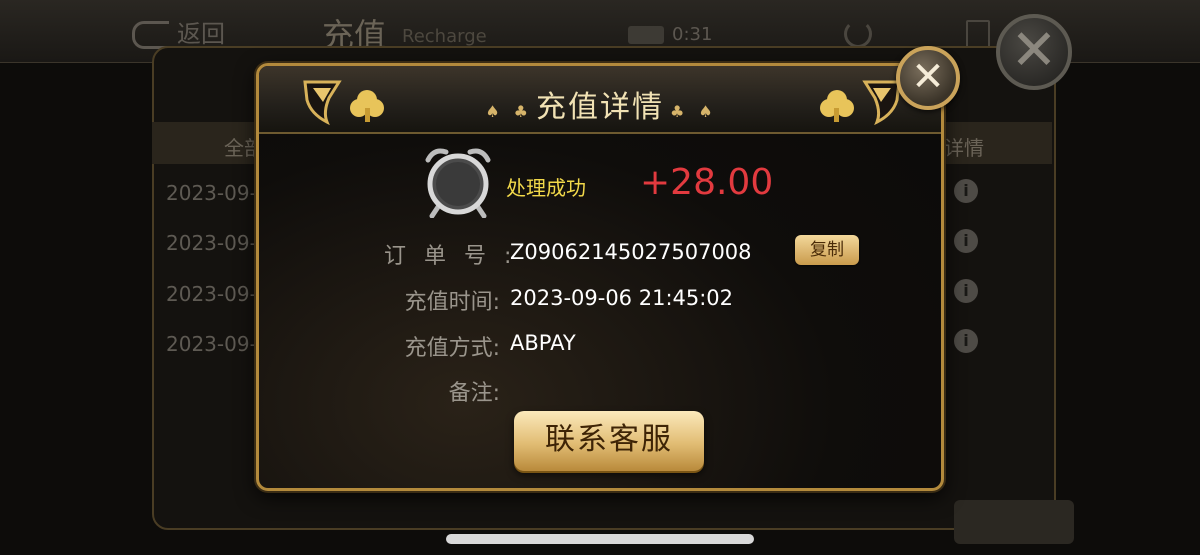 The height and width of the screenshot is (555, 1200). What do you see at coordinates (457, 256) in the screenshot?
I see `order-number-label: 订单号:` at bounding box center [457, 256].